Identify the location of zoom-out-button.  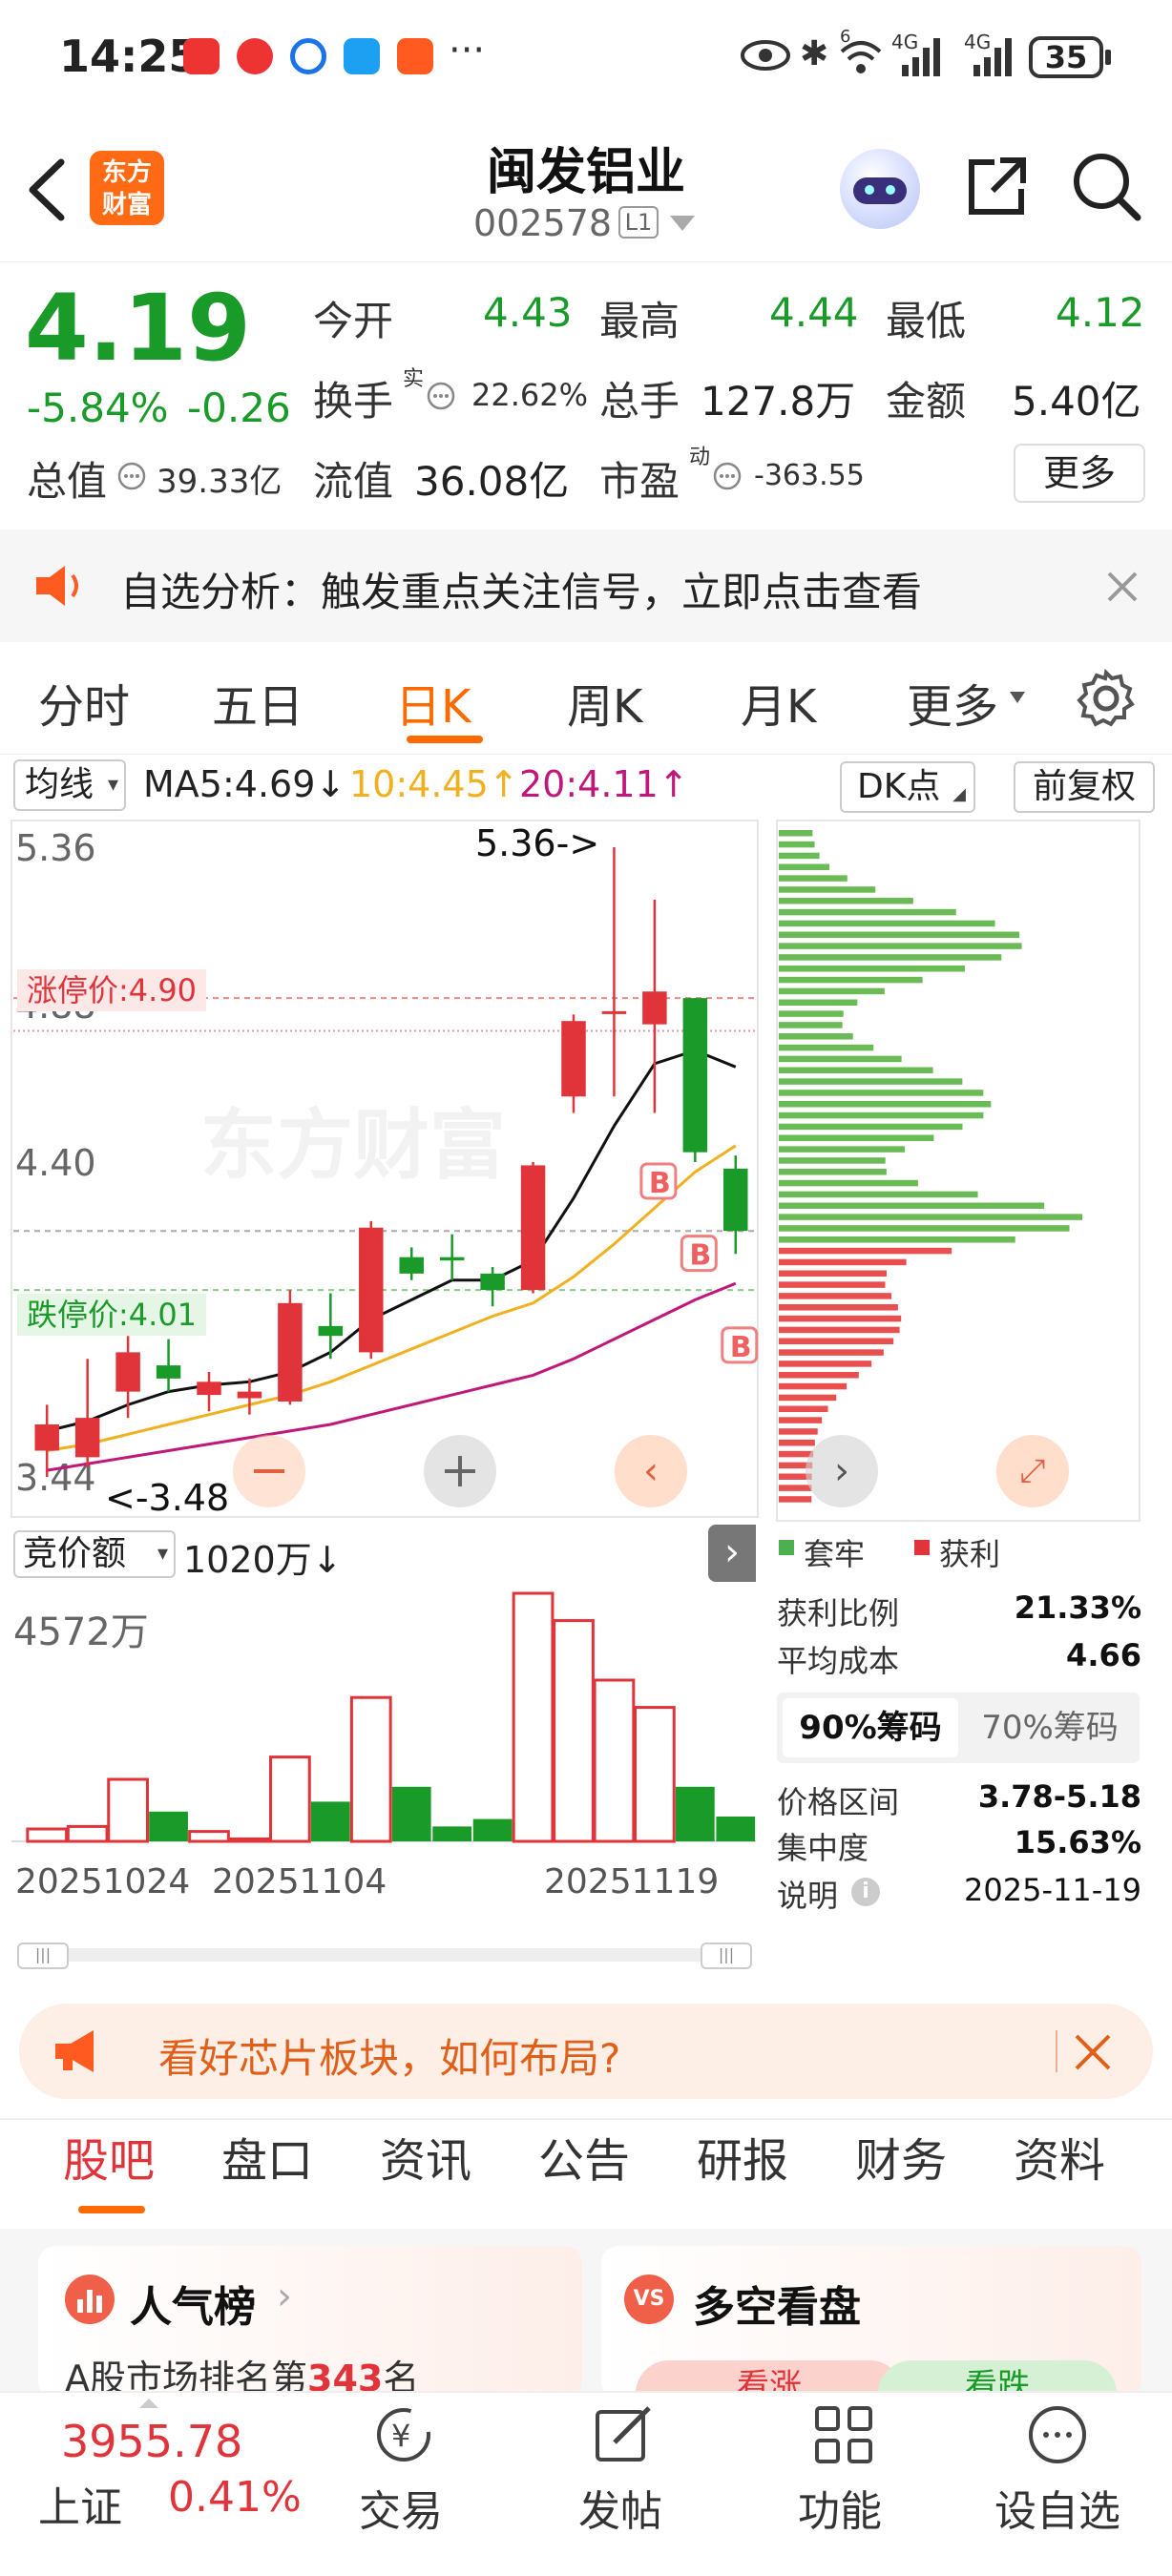
(269, 1471).